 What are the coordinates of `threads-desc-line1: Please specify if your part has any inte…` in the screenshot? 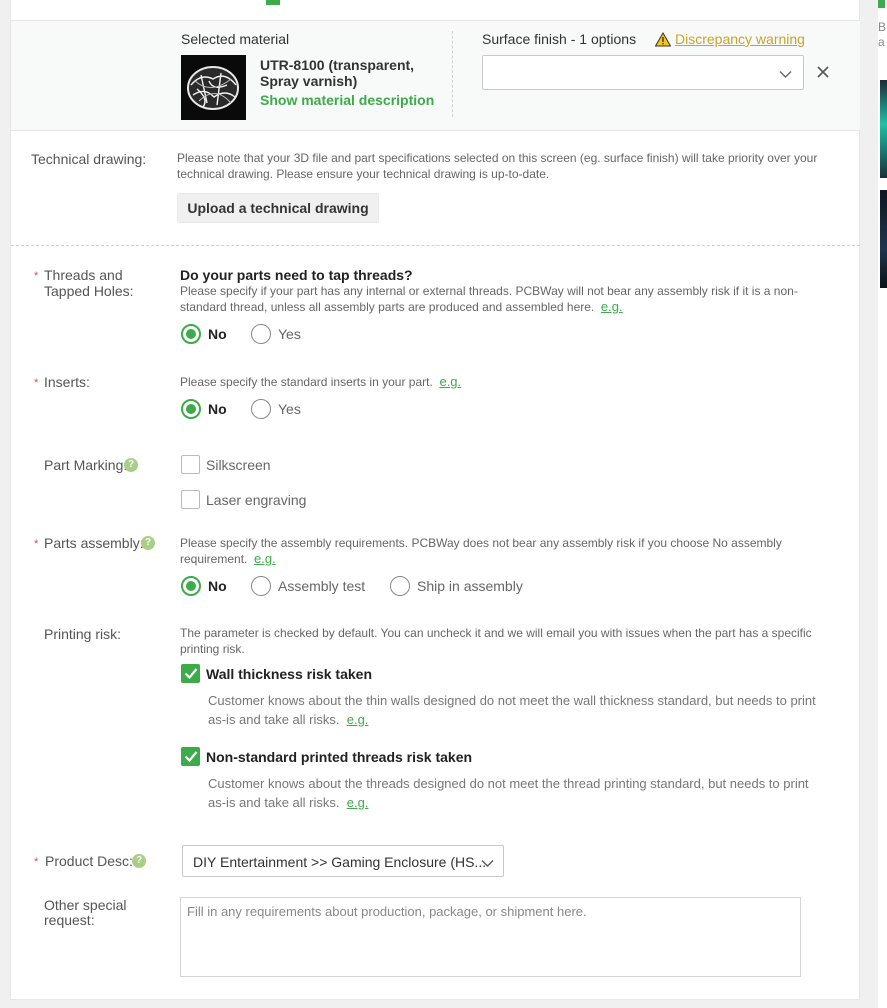 It's located at (489, 291).